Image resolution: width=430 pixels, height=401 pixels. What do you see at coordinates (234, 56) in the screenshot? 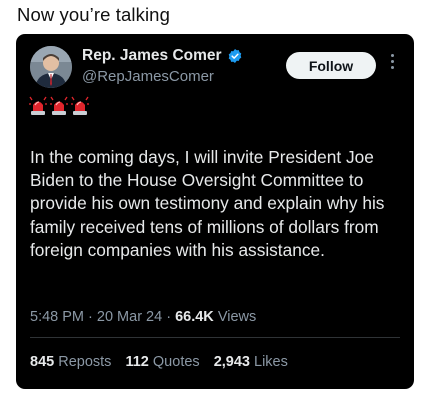
I see `verified-badge-icon` at bounding box center [234, 56].